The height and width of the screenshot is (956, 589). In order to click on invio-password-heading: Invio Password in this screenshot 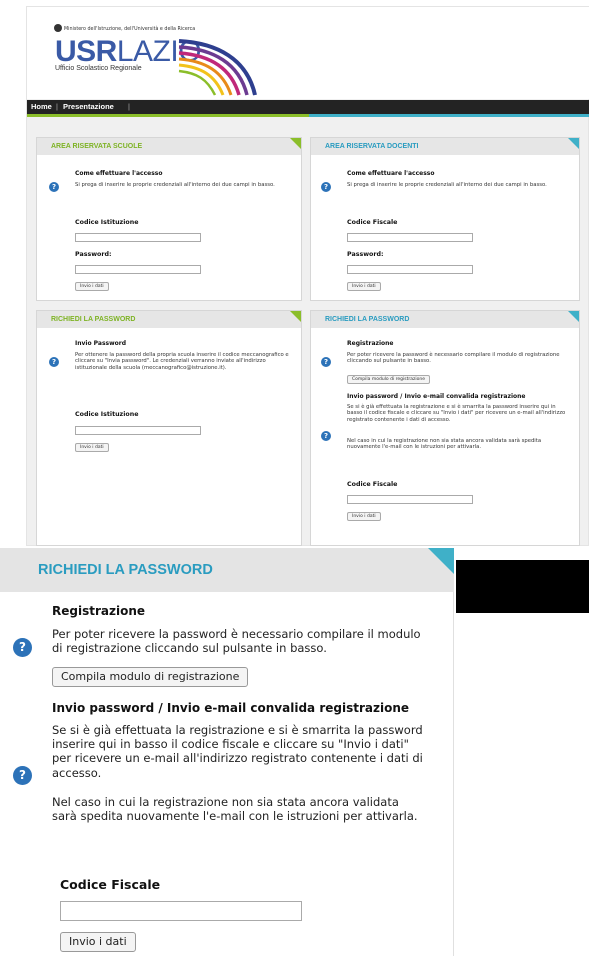, I will do `click(101, 343)`.